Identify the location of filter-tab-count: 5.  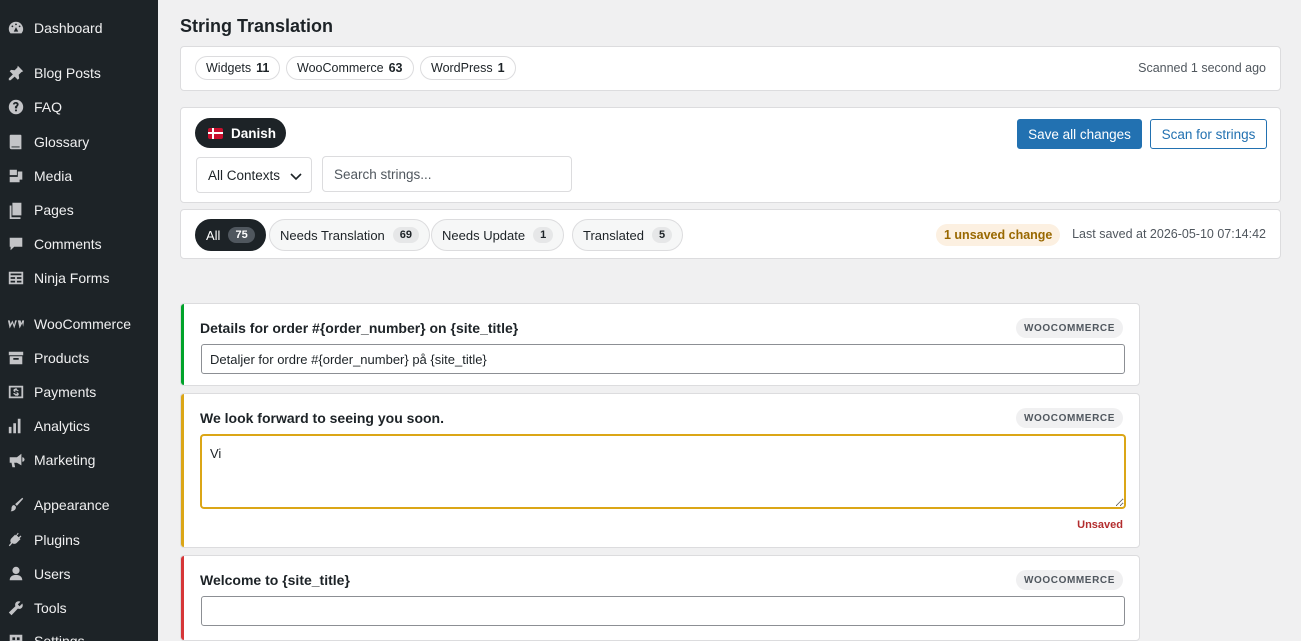
(662, 235).